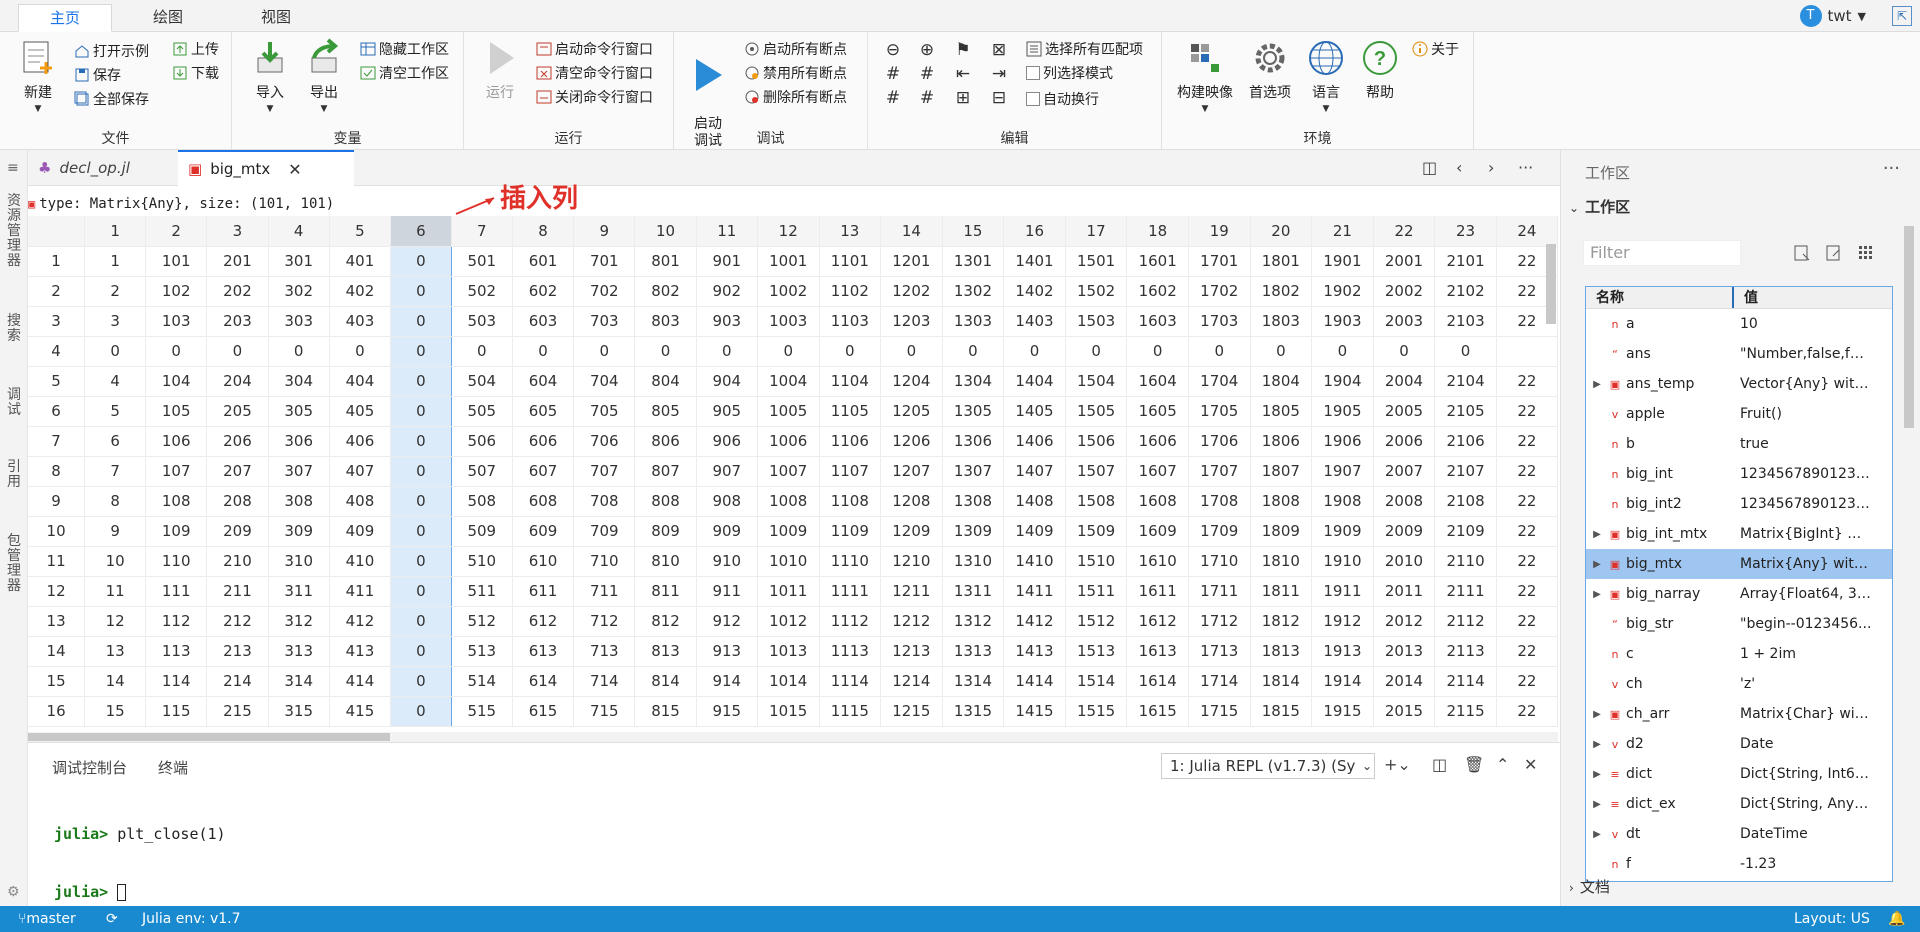 The width and height of the screenshot is (1920, 932). I want to click on table-cell: 1712, so click(1219, 621).